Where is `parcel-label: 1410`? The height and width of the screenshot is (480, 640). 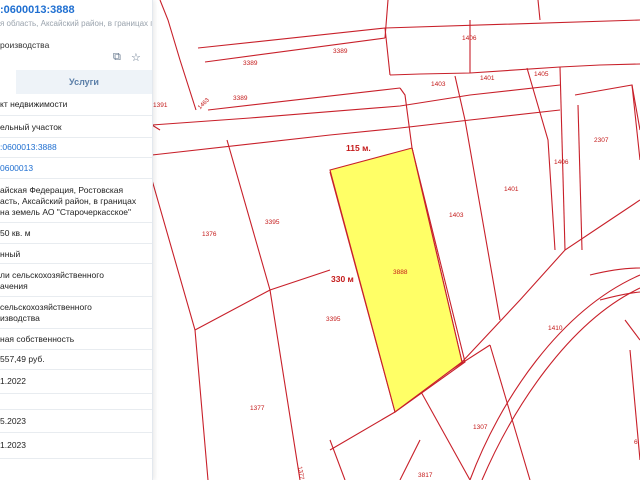
parcel-label: 1410 is located at coordinates (555, 328).